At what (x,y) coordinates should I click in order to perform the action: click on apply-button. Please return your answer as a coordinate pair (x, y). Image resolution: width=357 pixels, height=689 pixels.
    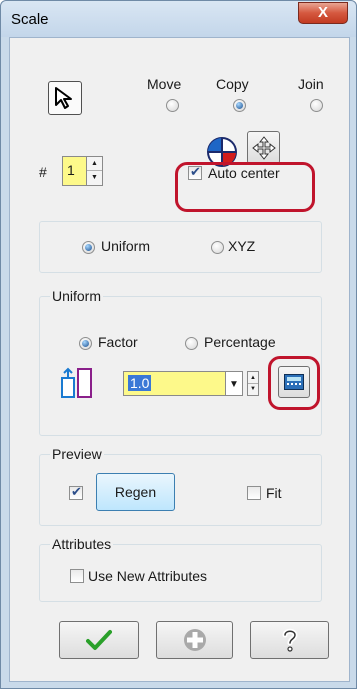
    Looking at the image, I should click on (194, 640).